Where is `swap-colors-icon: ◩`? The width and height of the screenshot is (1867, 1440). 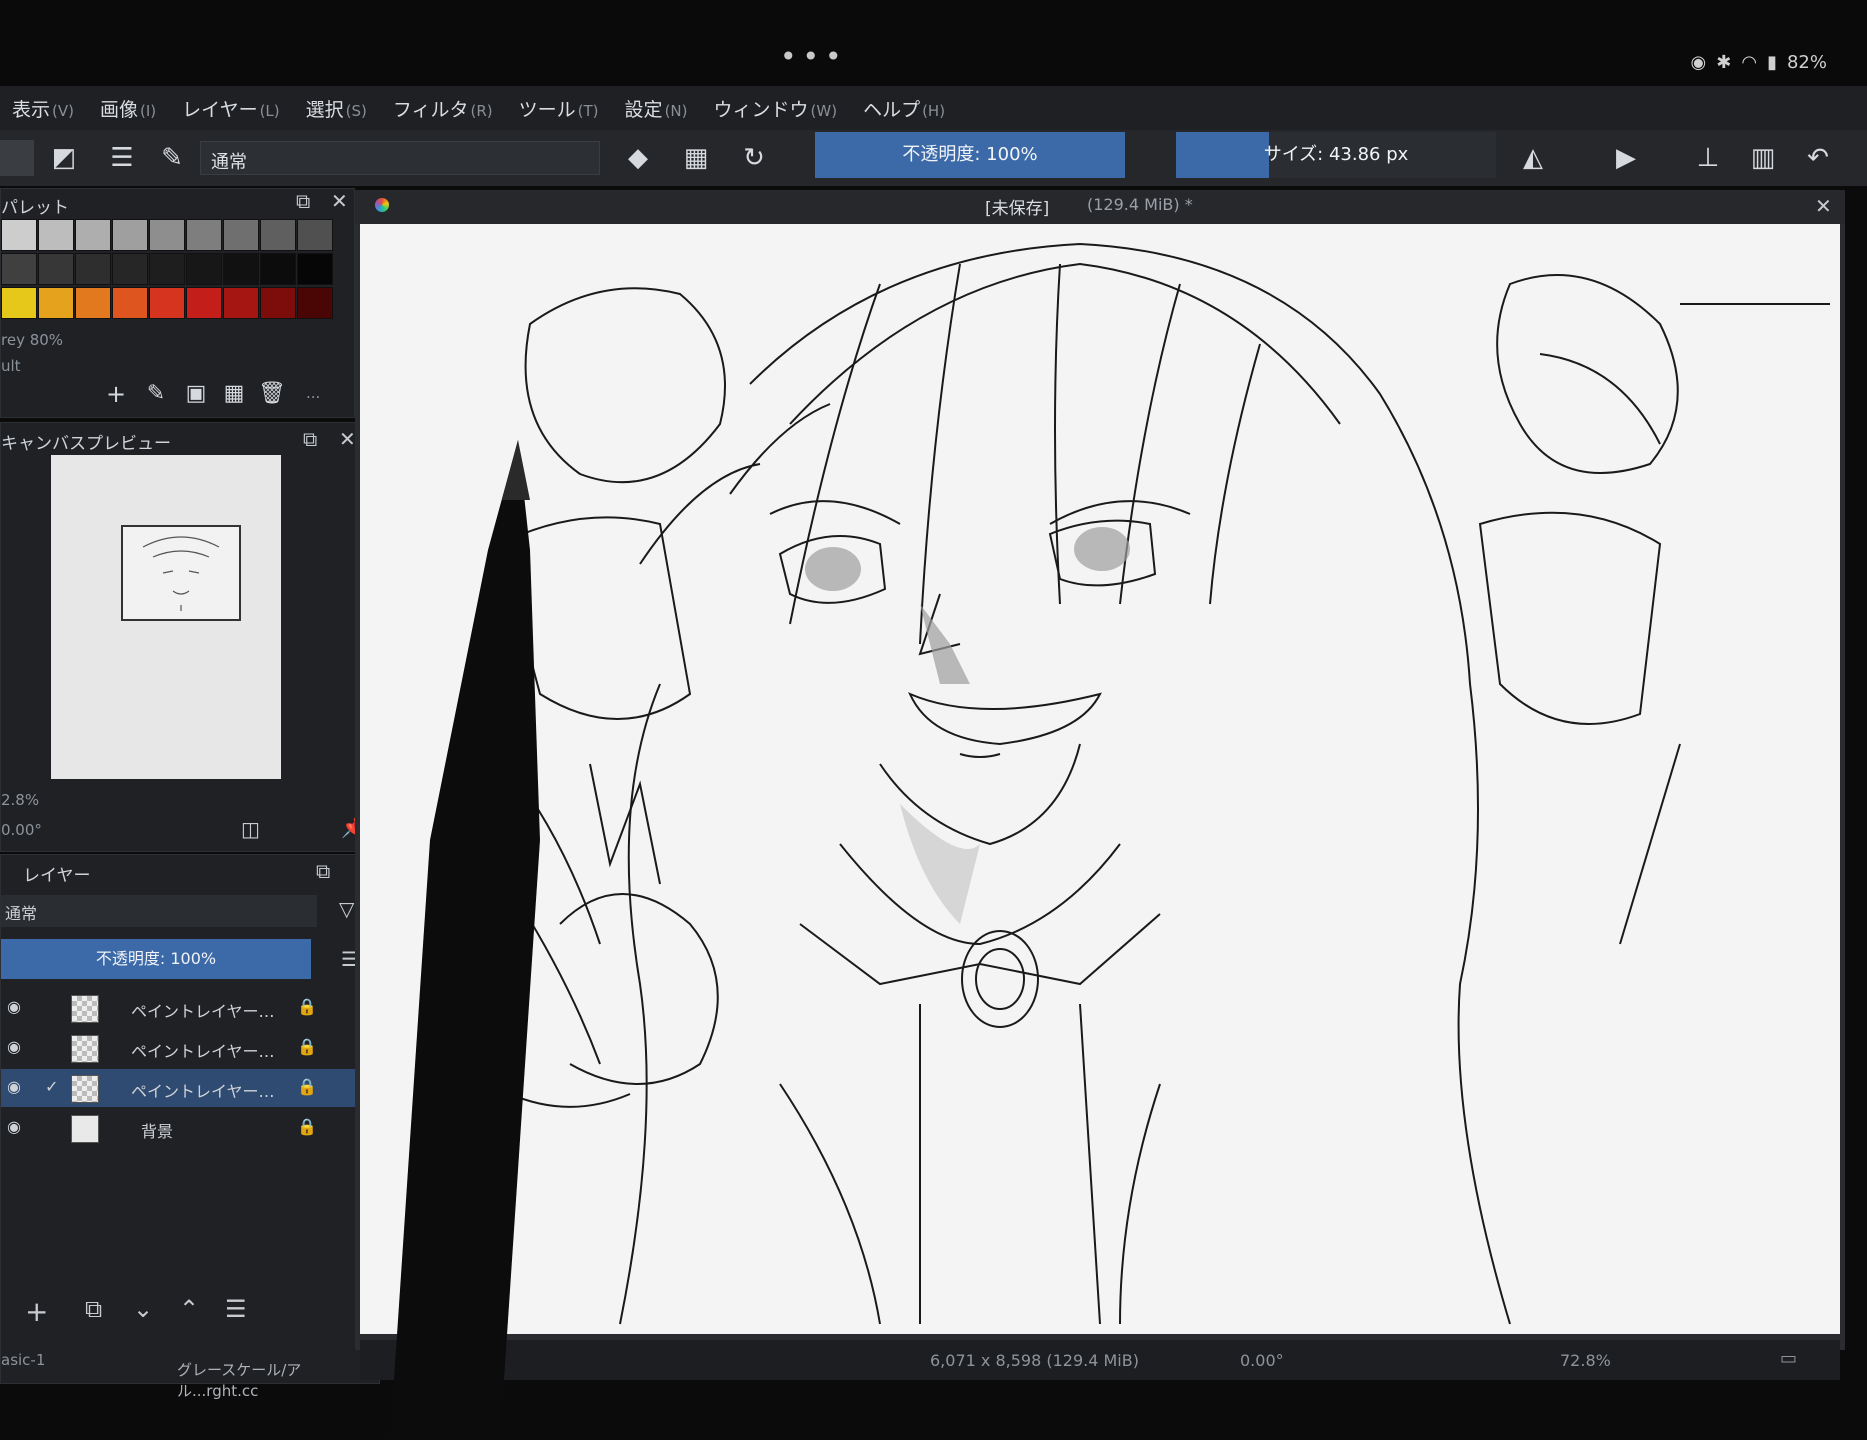
swap-colors-icon: ◩ is located at coordinates (64, 158).